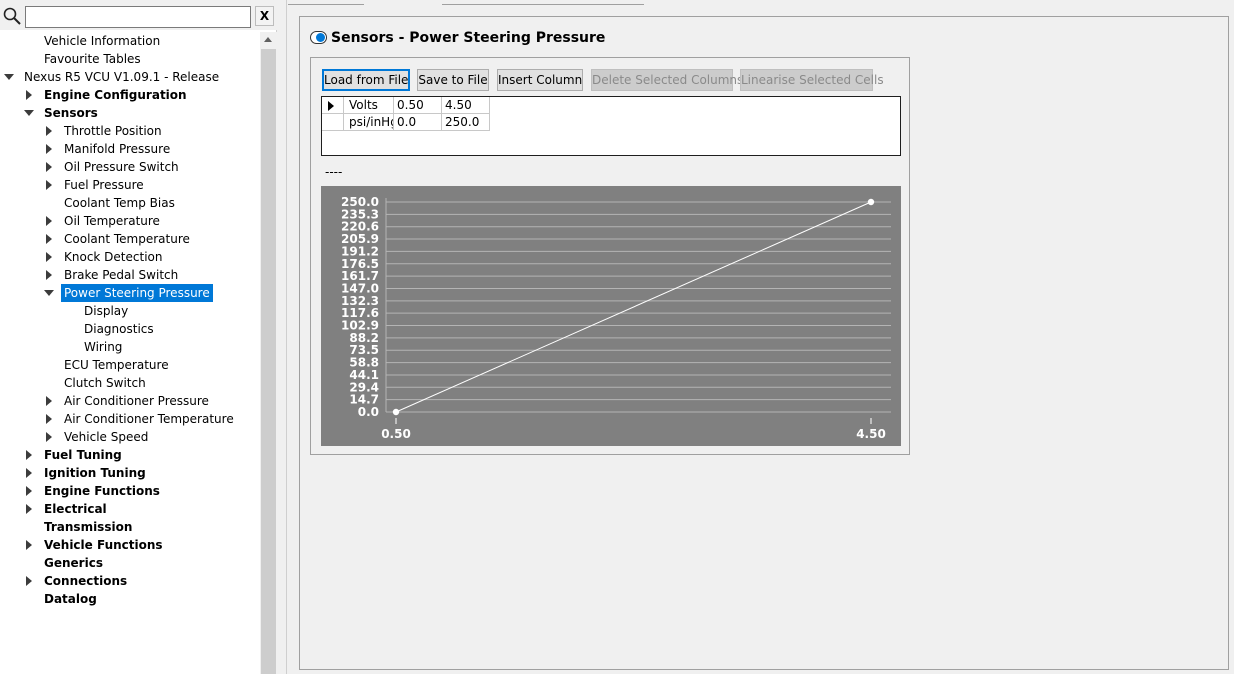 The image size is (1234, 674). What do you see at coordinates (418, 122) in the screenshot?
I see `table-cell: 0.0` at bounding box center [418, 122].